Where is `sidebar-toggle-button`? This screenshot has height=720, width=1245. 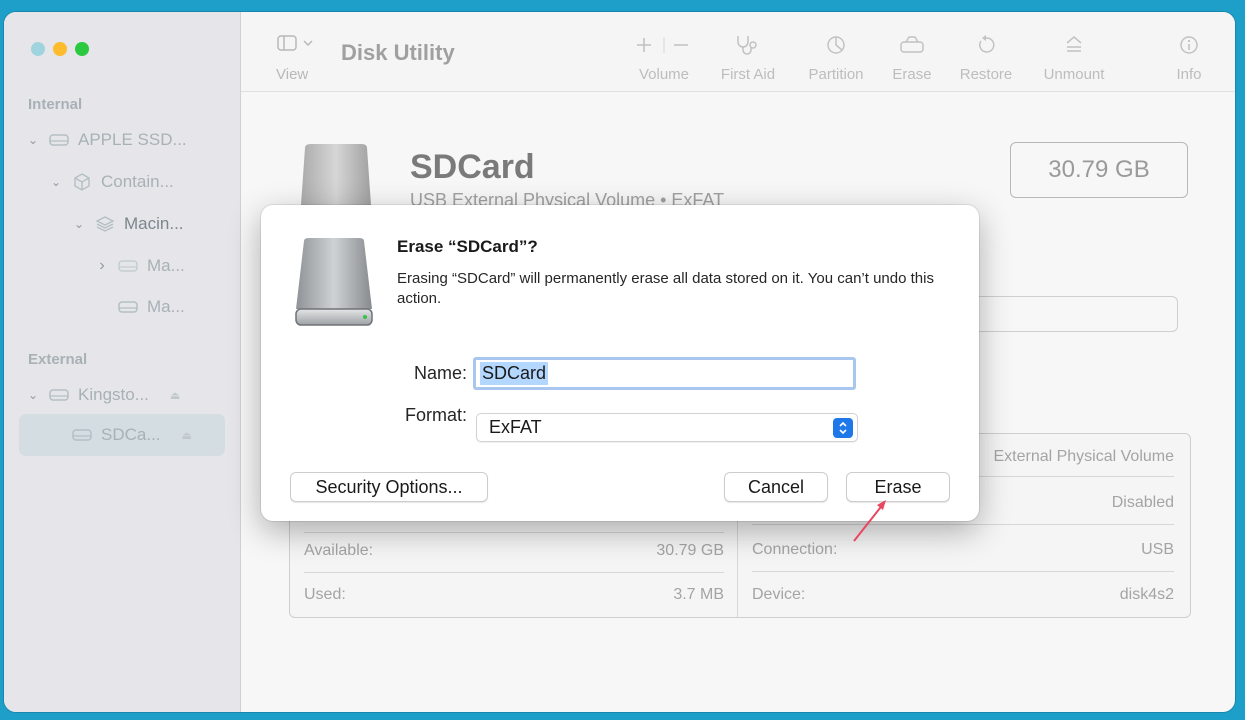 sidebar-toggle-button is located at coordinates (298, 45).